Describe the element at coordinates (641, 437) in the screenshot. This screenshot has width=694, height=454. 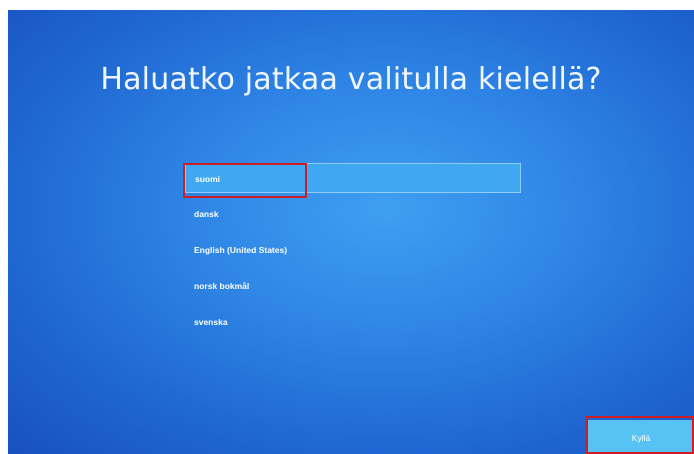
I see `yes-button: Kyllä` at that location.